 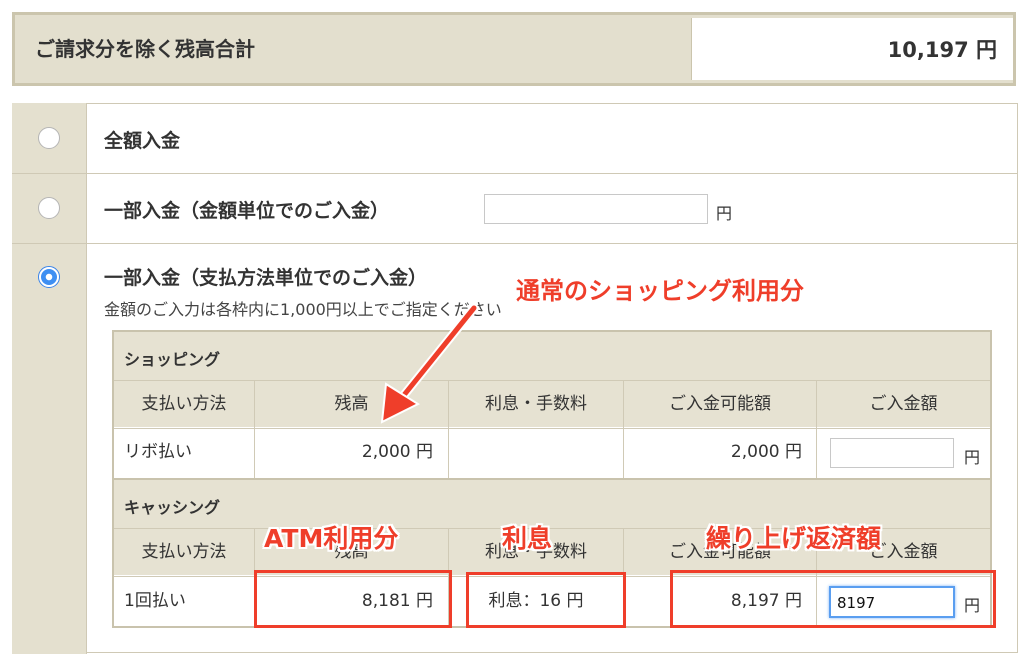 I want to click on highlight-atm-balance, so click(x=353, y=599).